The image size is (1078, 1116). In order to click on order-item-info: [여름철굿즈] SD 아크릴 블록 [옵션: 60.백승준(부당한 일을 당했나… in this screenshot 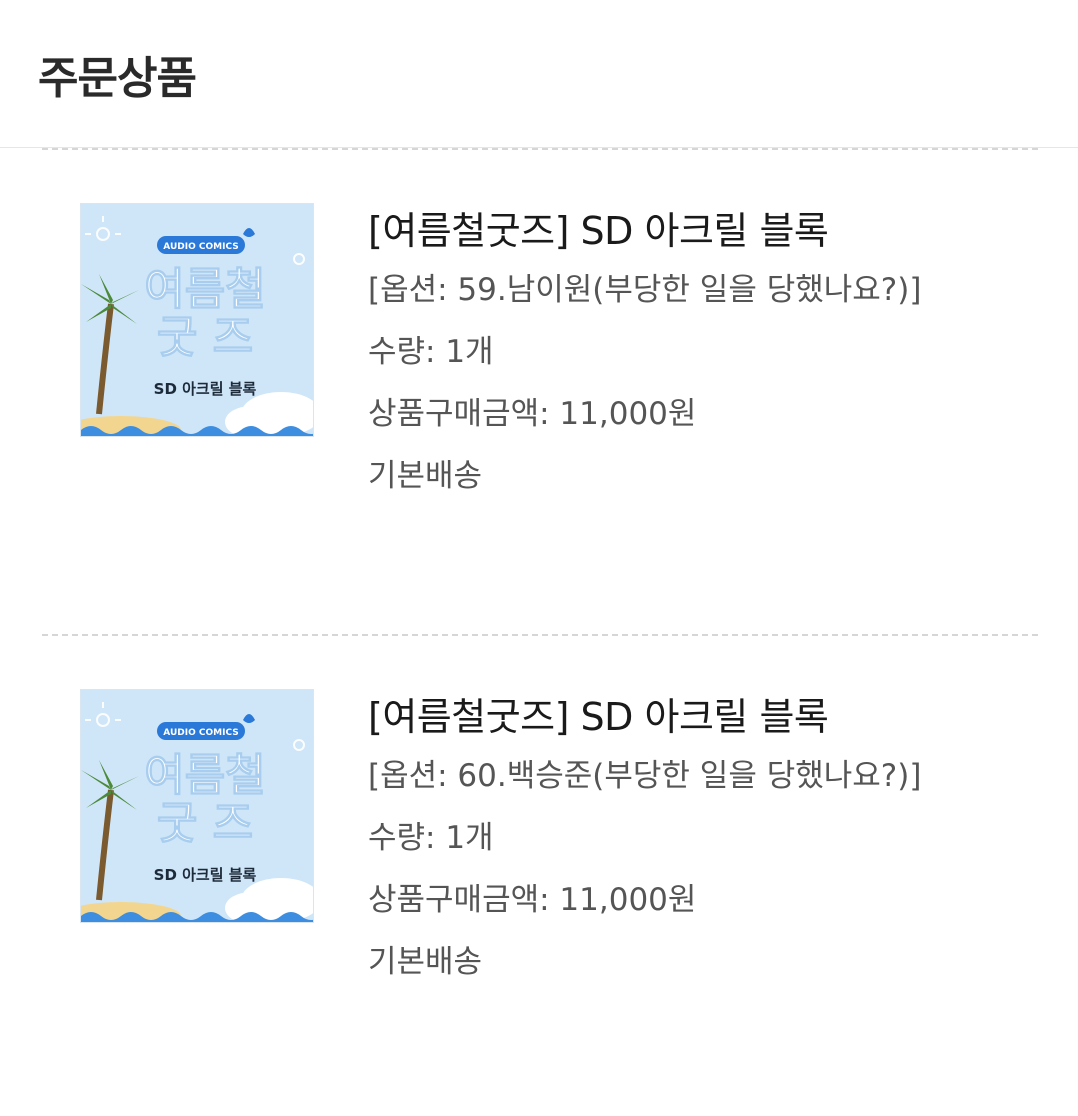, I will do `click(644, 835)`.